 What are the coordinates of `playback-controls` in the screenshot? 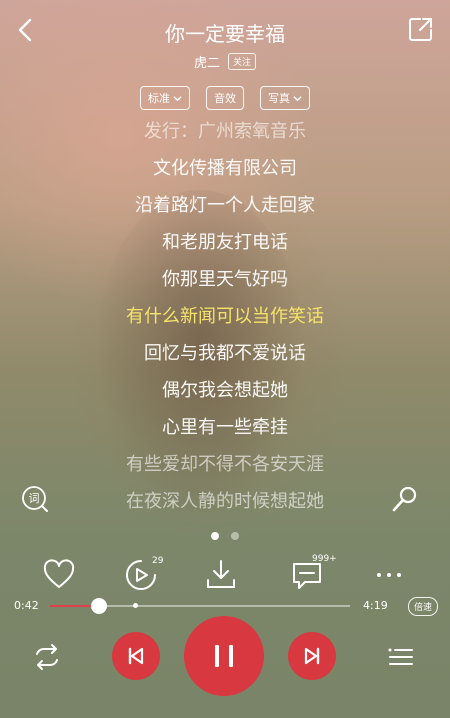 It's located at (225, 657).